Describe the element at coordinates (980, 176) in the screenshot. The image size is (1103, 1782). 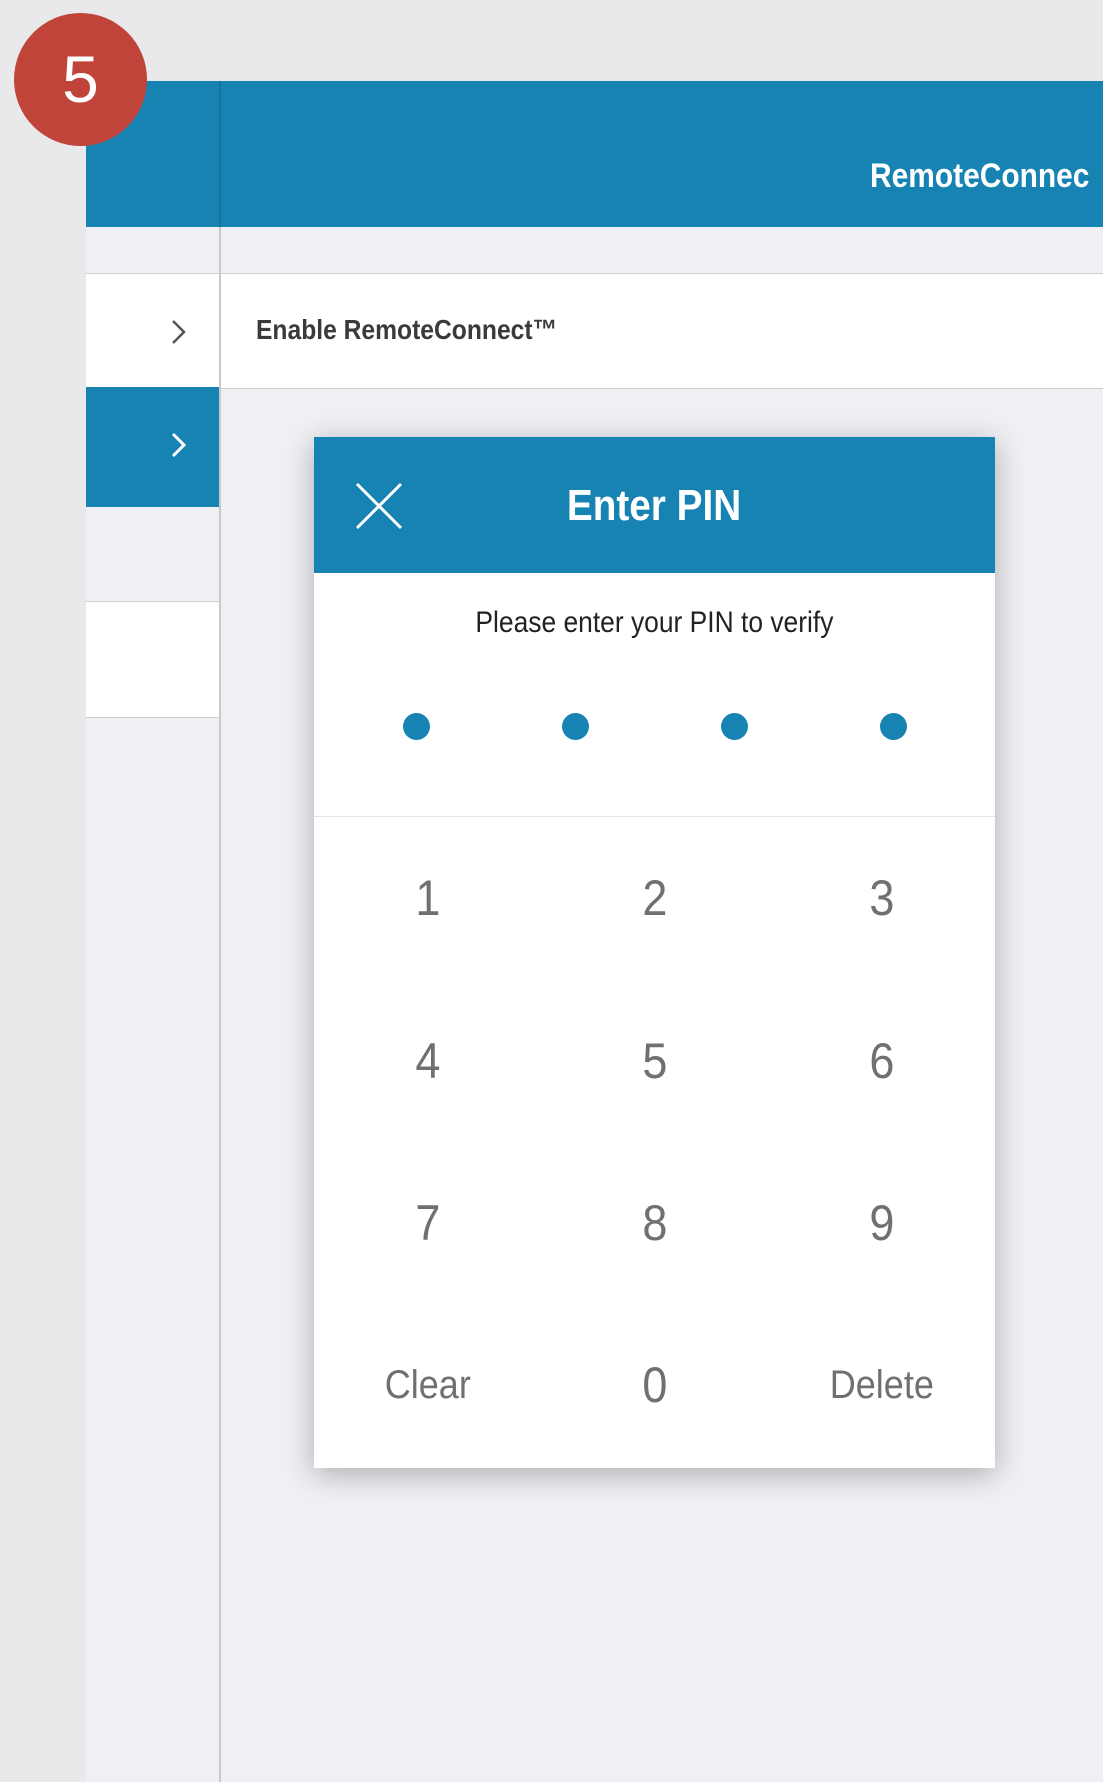
I see `top-bar-title: RemoteConnec` at that location.